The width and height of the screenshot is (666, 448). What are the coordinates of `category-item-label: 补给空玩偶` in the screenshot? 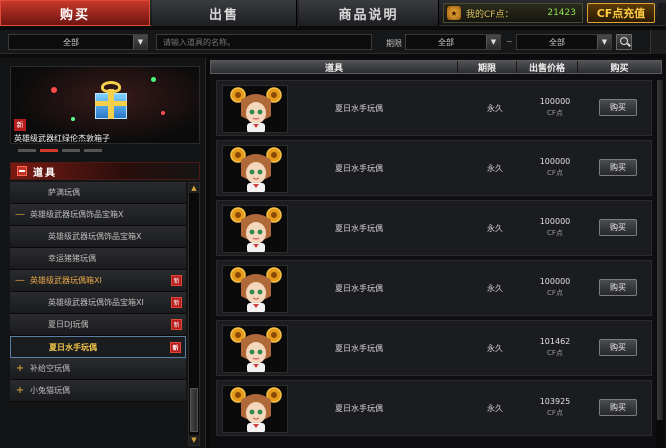 It's located at (50, 368).